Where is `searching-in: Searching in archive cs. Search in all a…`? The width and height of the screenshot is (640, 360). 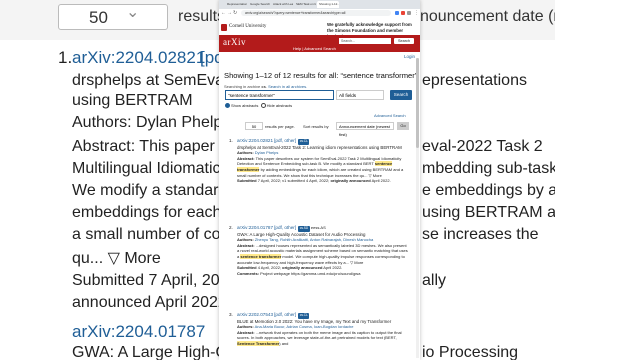 searching-in: Searching in archive cs. Search in all a… is located at coordinates (266, 86).